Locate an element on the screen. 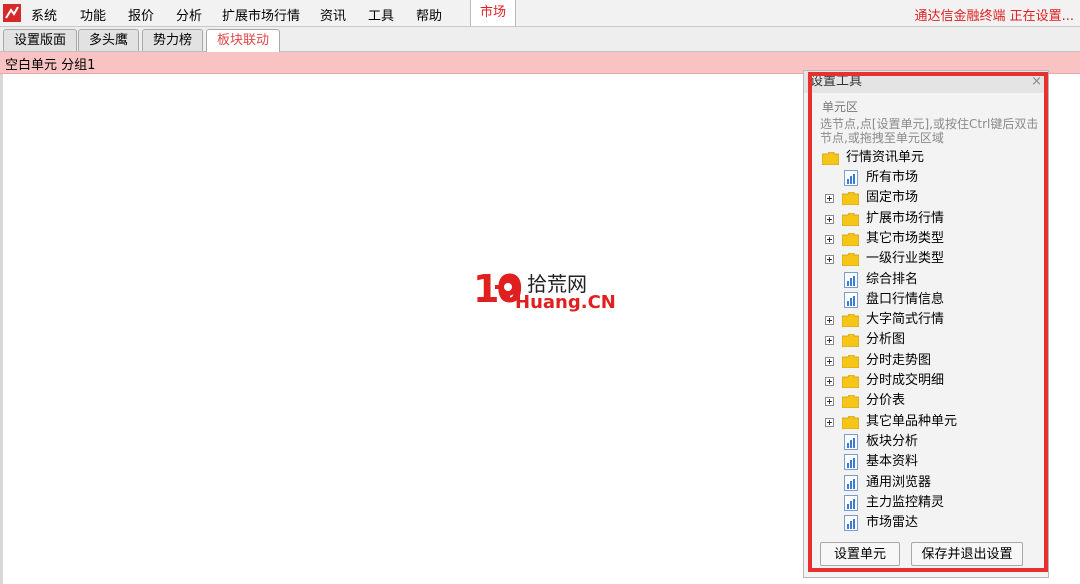 The height and width of the screenshot is (584, 1080). tree-item: 扩展市场行情 is located at coordinates (930, 219).